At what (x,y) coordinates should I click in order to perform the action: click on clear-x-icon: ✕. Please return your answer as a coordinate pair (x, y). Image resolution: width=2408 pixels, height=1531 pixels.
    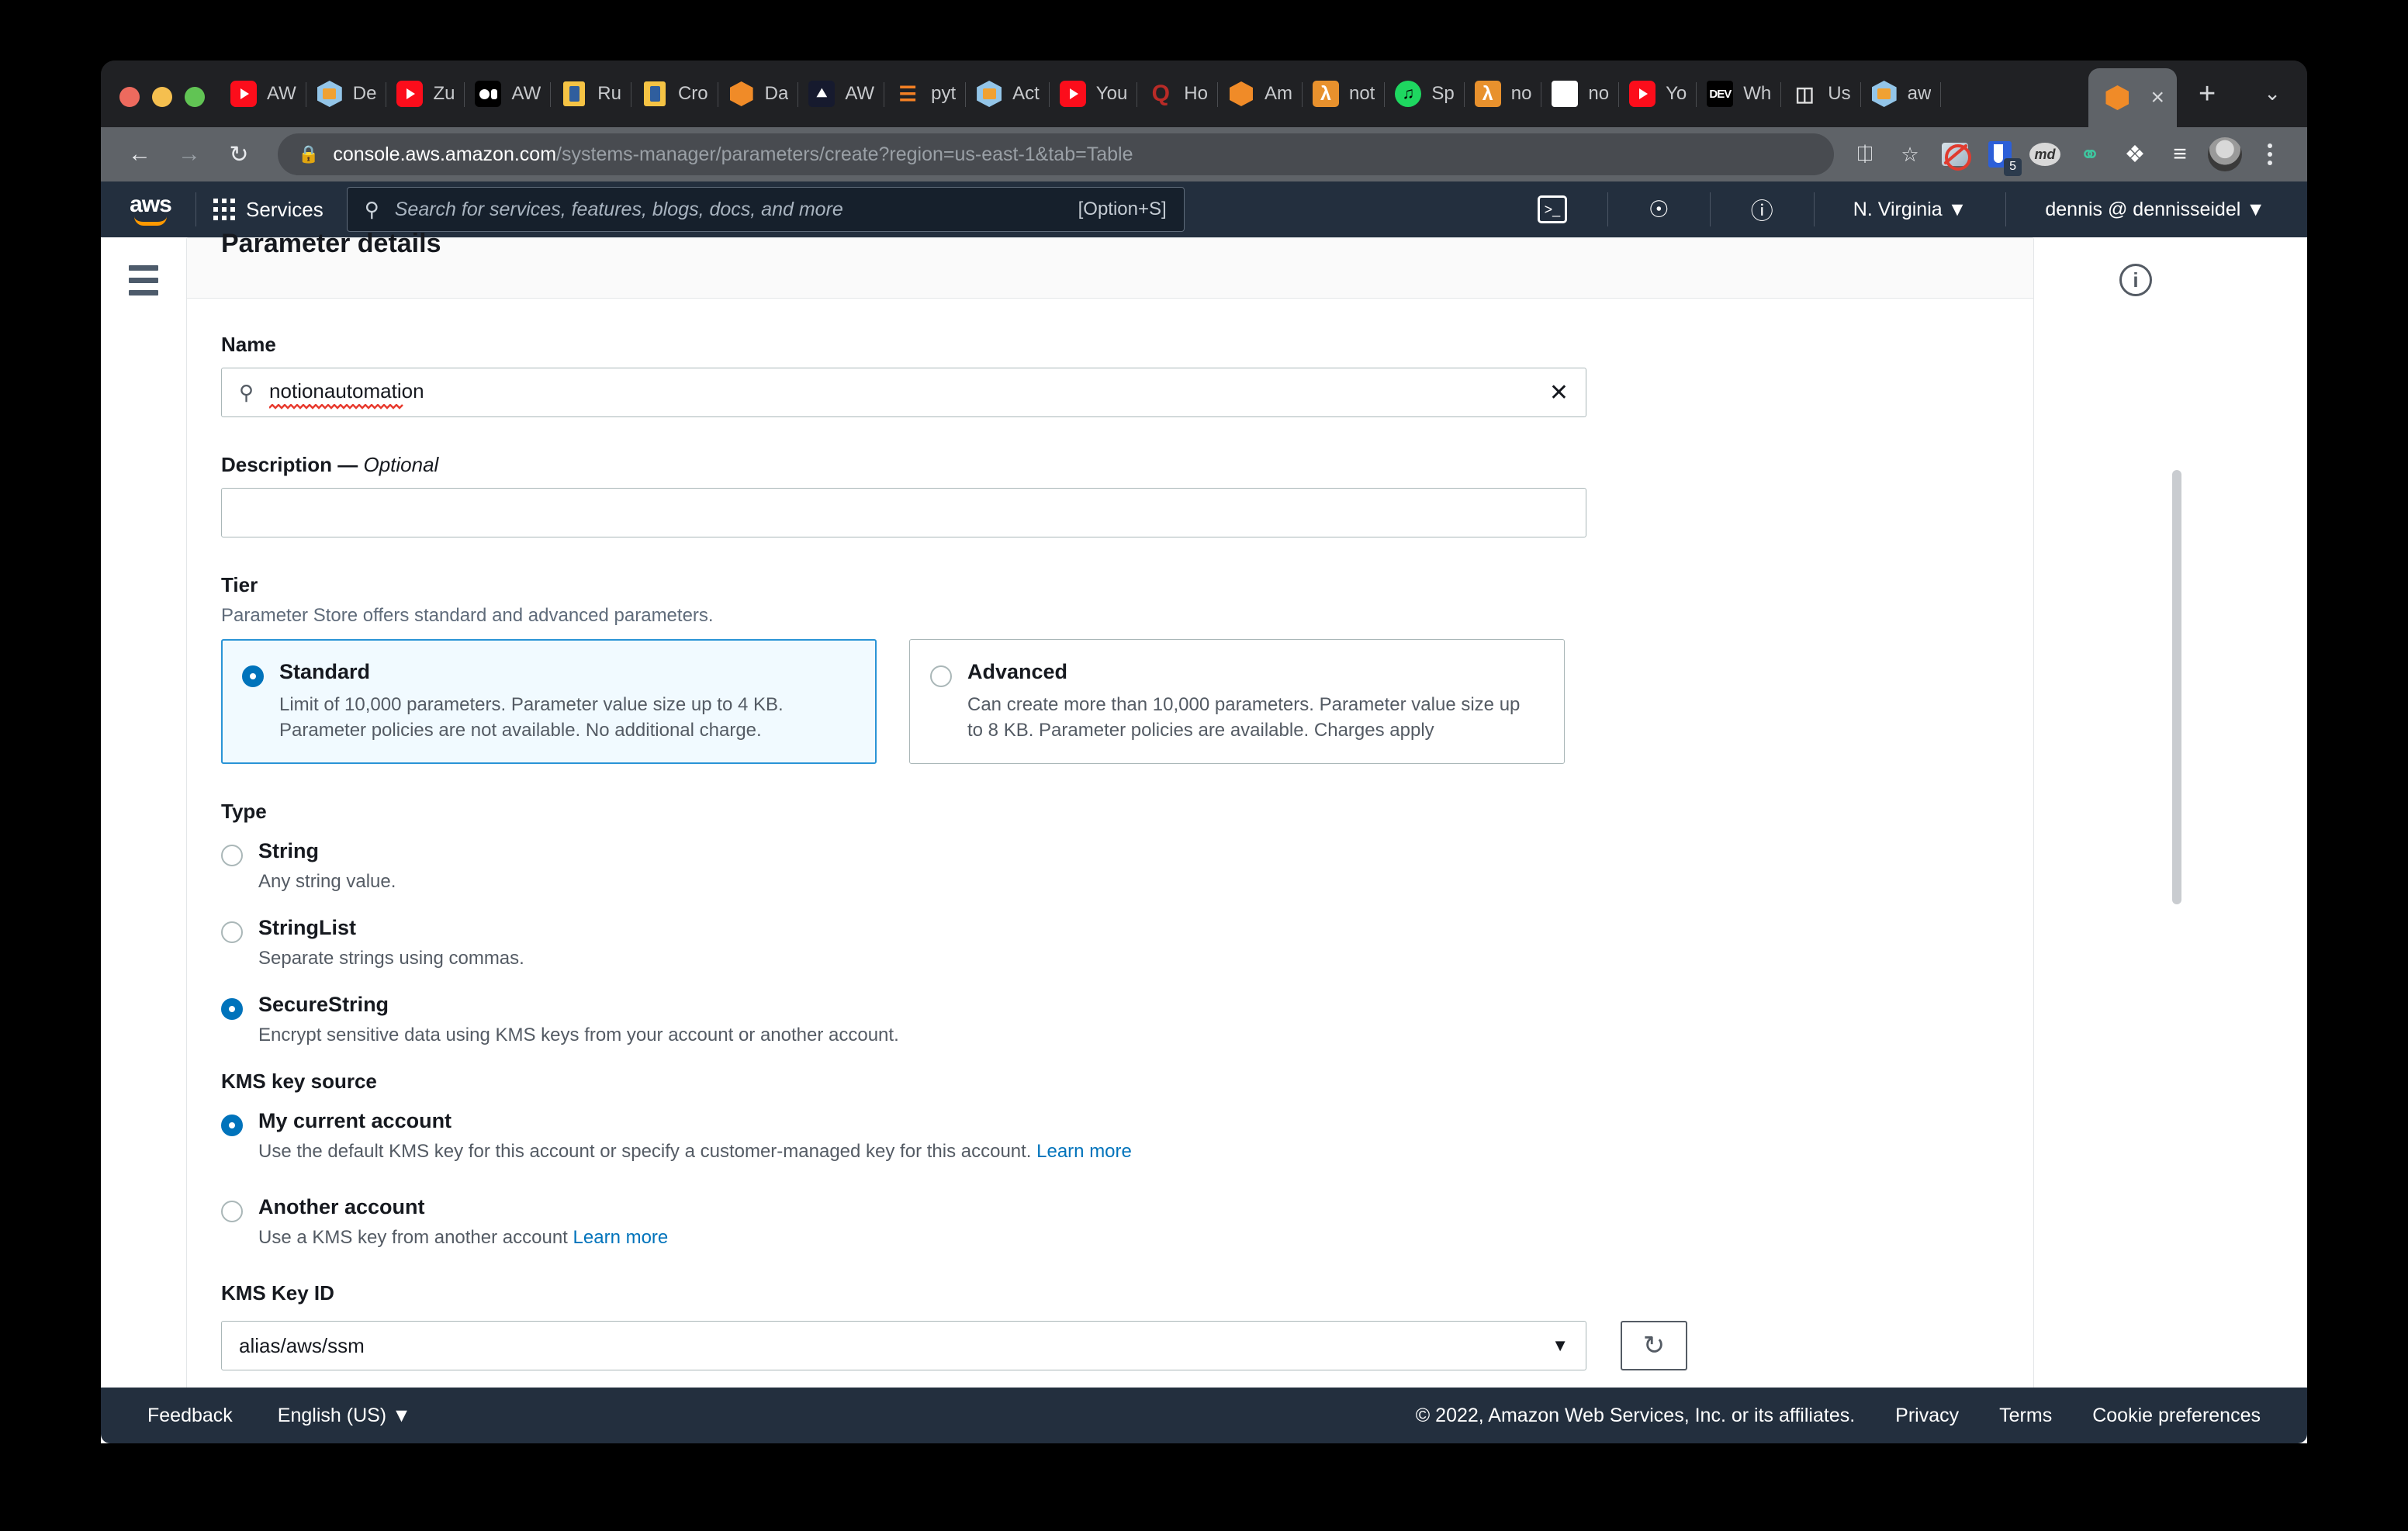
    Looking at the image, I should click on (1559, 392).